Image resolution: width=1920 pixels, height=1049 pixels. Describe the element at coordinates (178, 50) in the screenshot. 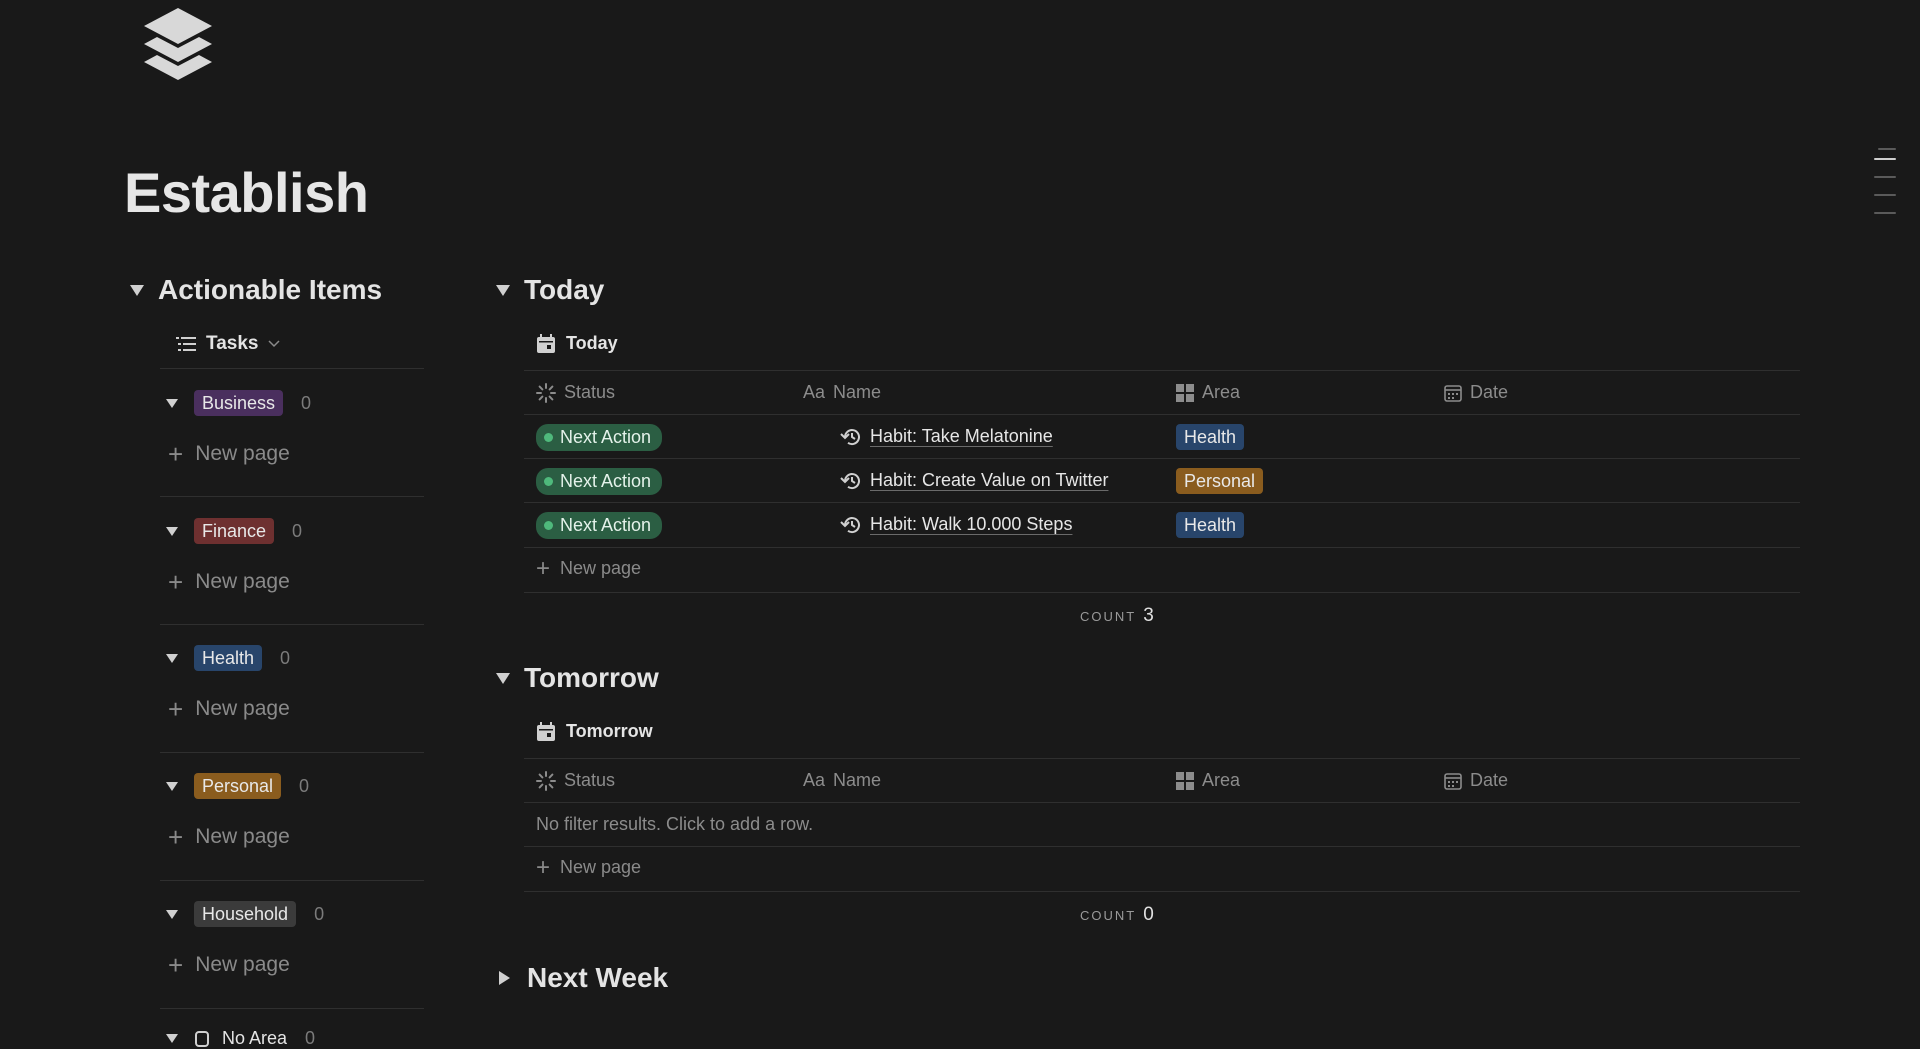

I see `page-icon-stack-layers-icon` at that location.